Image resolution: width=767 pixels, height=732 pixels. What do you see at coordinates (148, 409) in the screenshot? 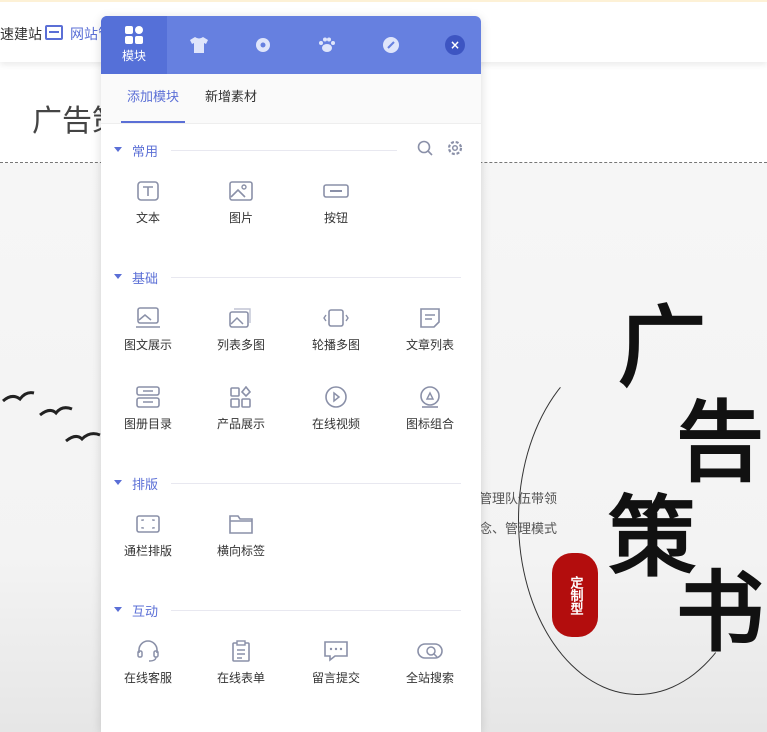
I see `module-item: 图册目录` at bounding box center [148, 409].